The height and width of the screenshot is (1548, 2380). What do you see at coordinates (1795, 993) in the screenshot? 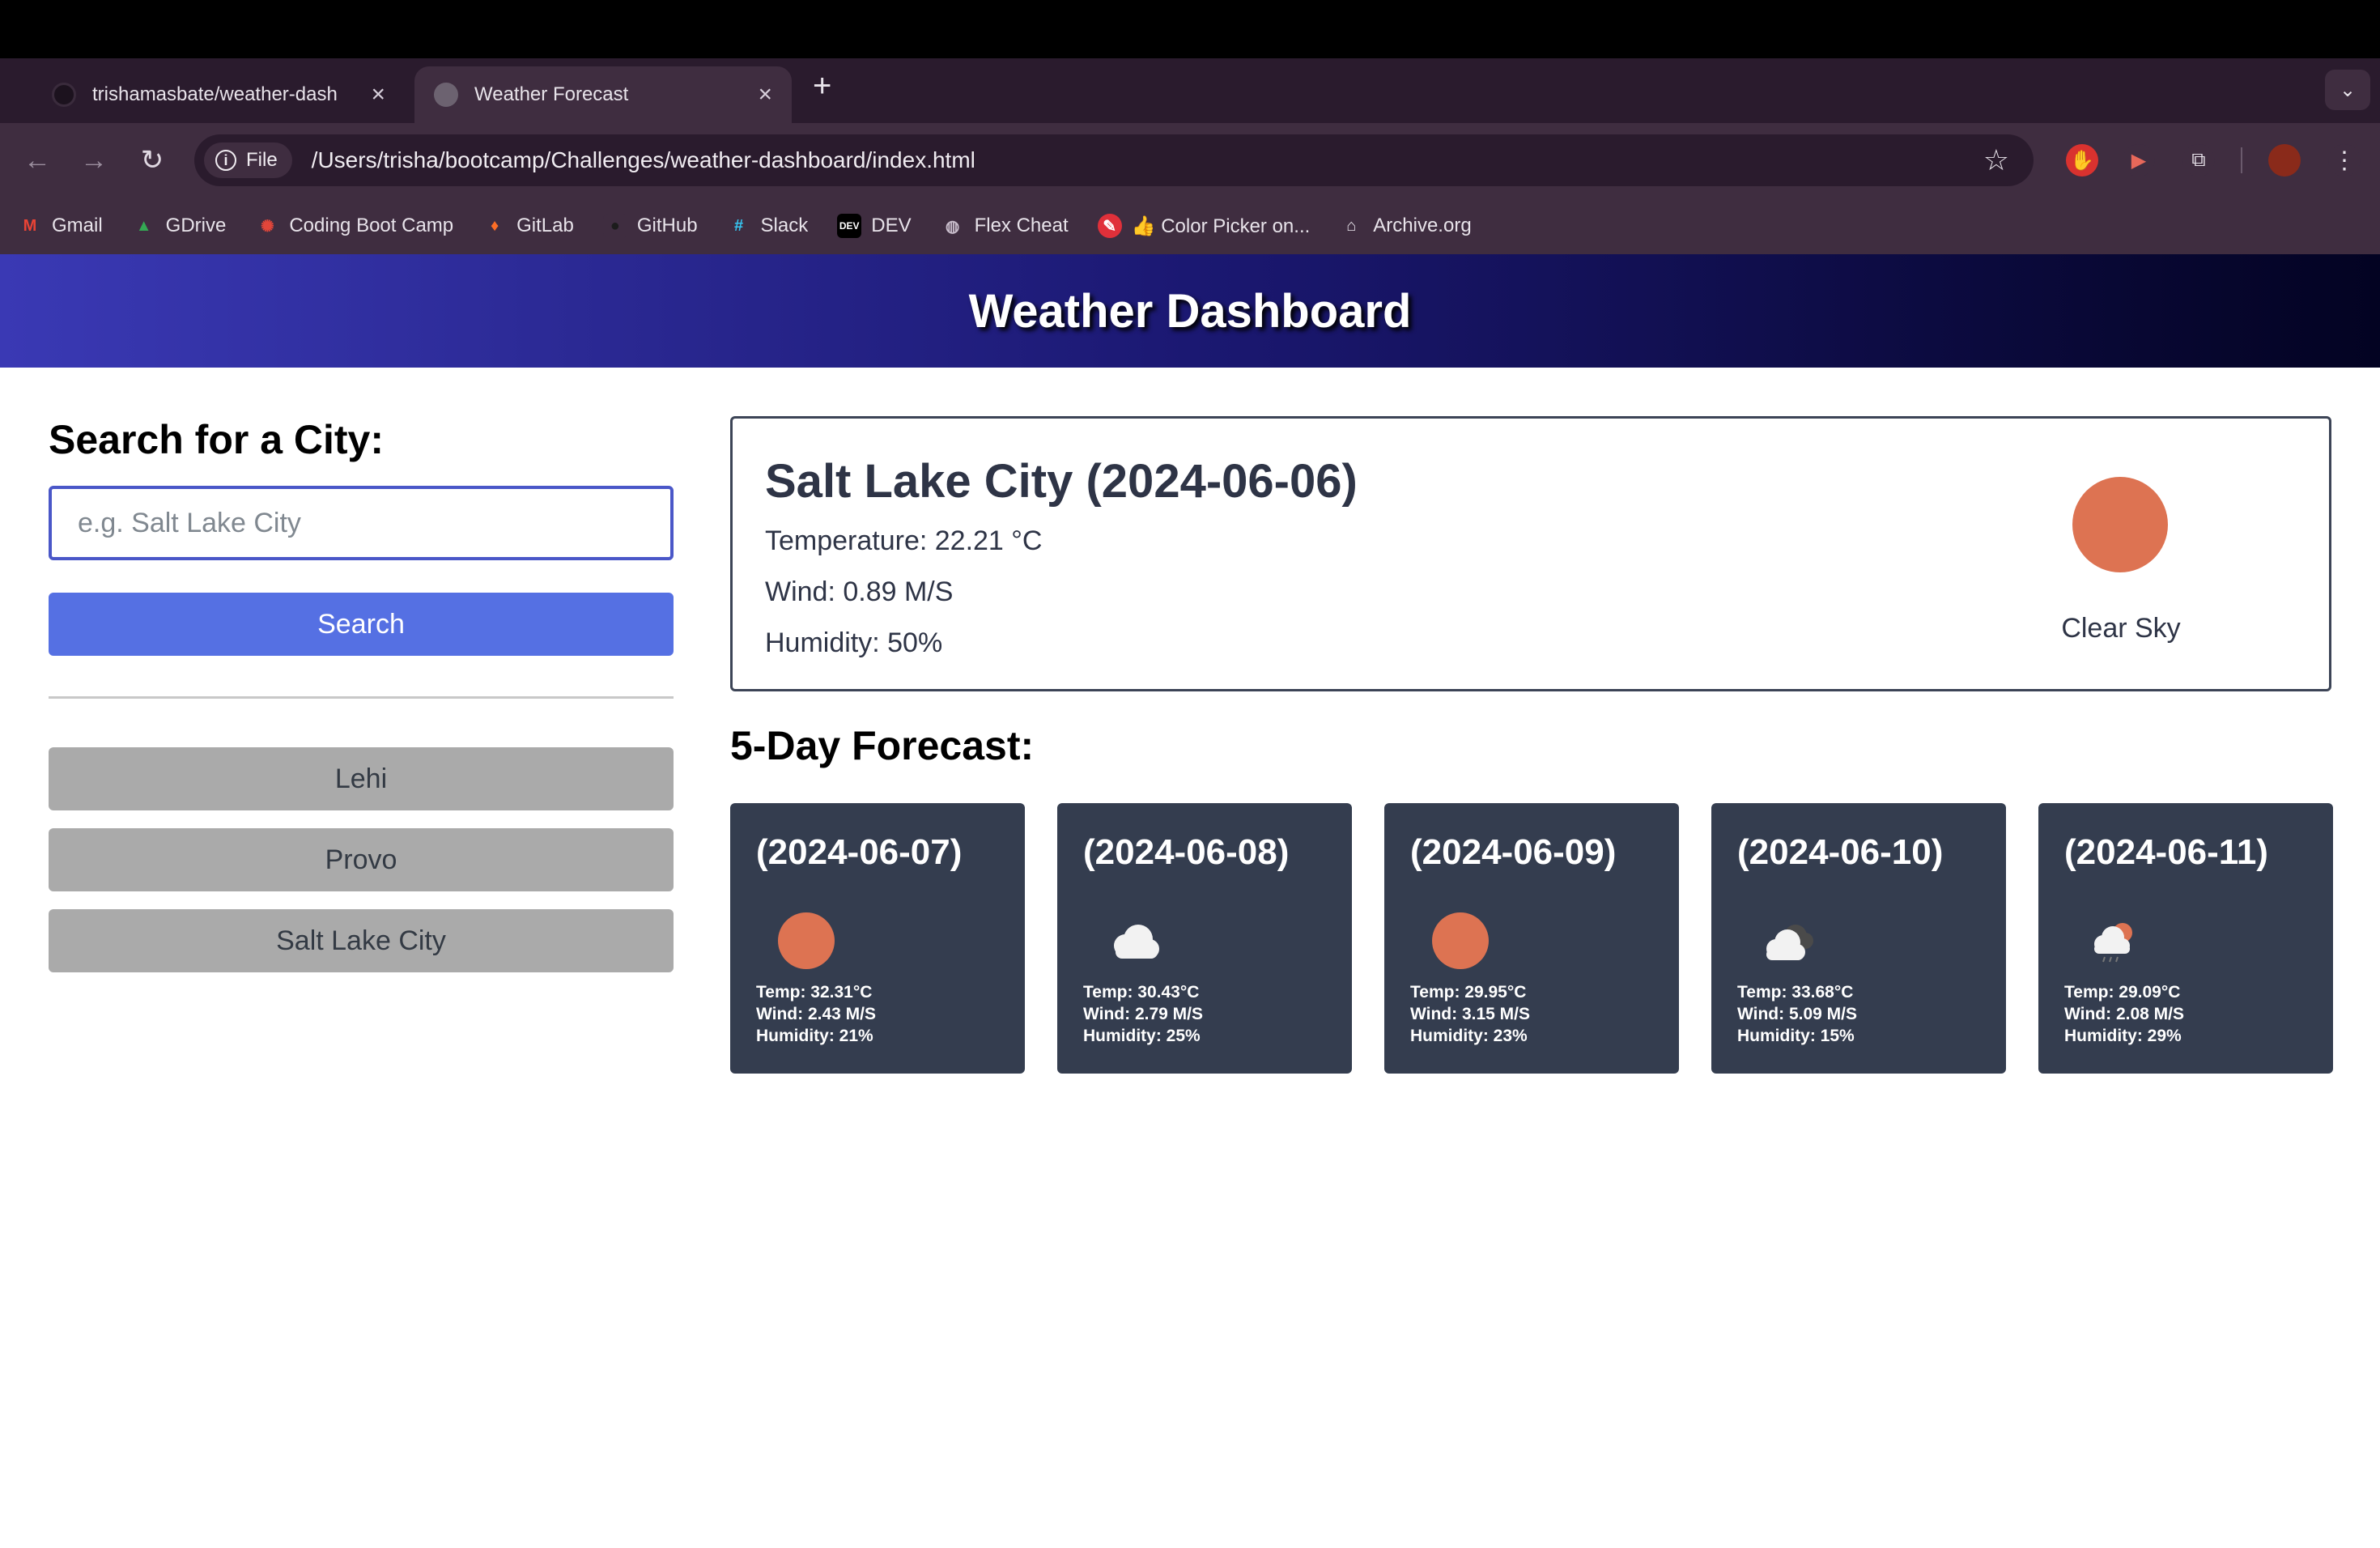
I see `forecast-temp: Temp: 33.68°C` at bounding box center [1795, 993].